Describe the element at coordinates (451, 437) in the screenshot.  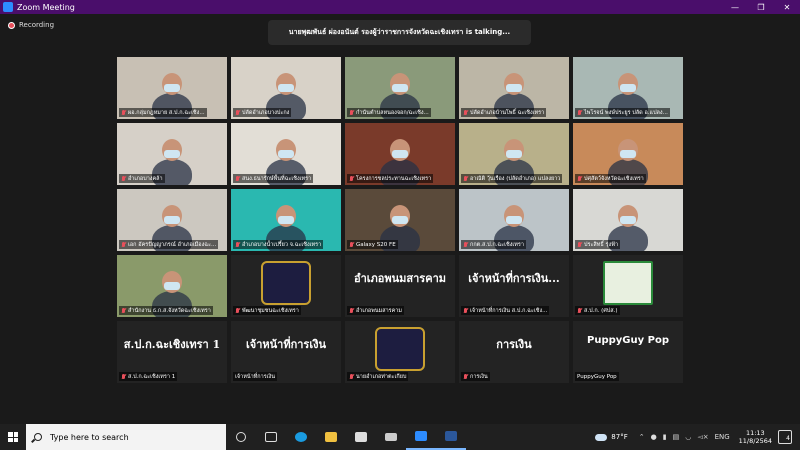
I see `taskbar-word` at that location.